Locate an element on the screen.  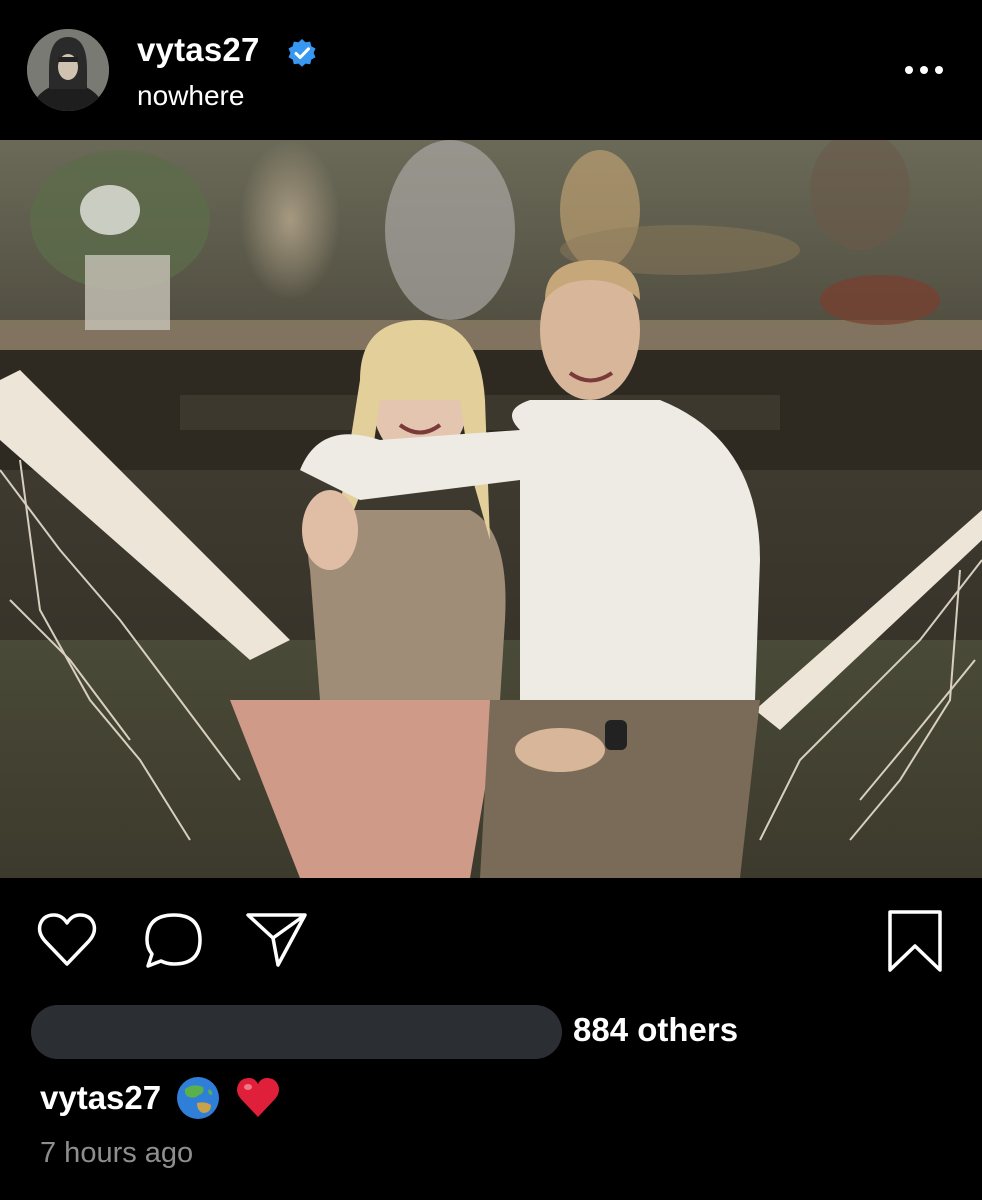
red-heart-emoji-icon is located at coordinates (258, 1097).